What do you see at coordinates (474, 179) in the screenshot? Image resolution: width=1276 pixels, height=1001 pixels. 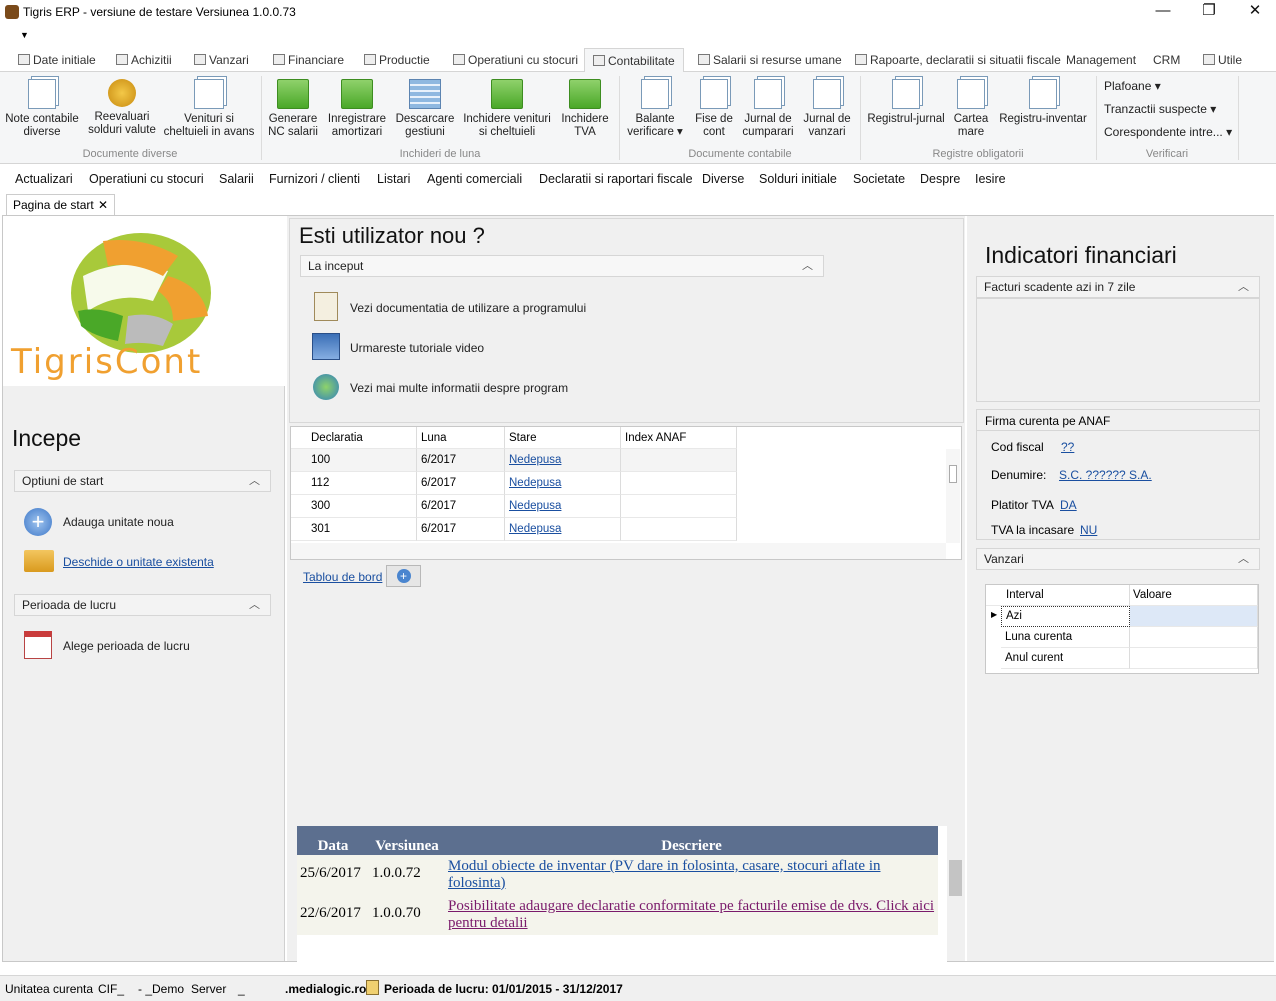 I see `menu-agenti-comerciali: Agenti comerciali` at bounding box center [474, 179].